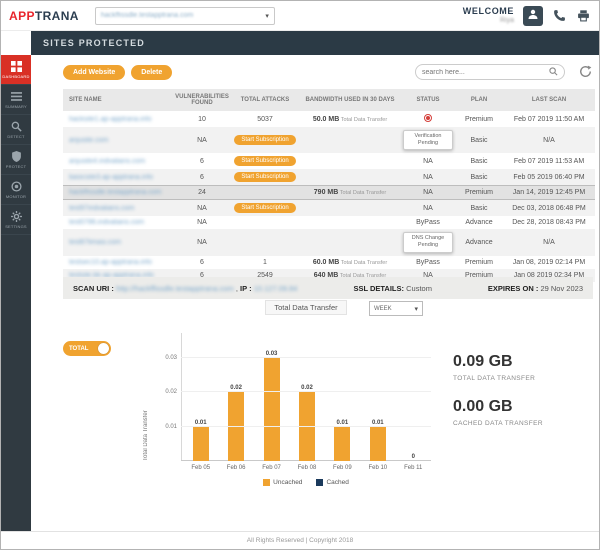  What do you see at coordinates (413, 468) in the screenshot?
I see `x-tick-label: Feb 11` at bounding box center [413, 468].